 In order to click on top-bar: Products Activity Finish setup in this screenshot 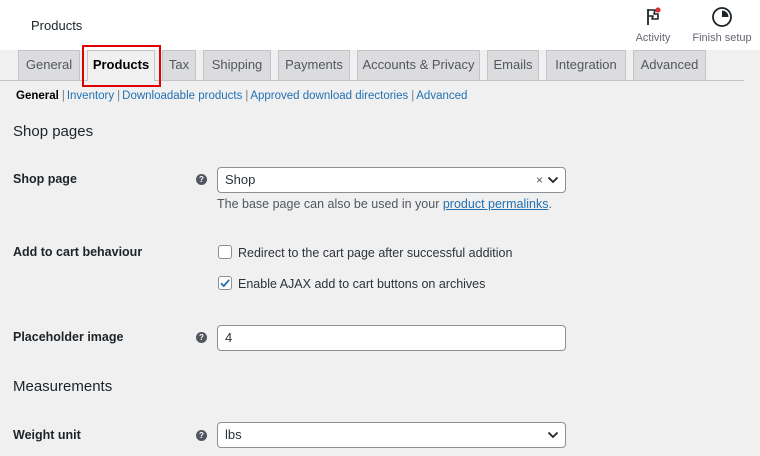, I will do `click(380, 25)`.